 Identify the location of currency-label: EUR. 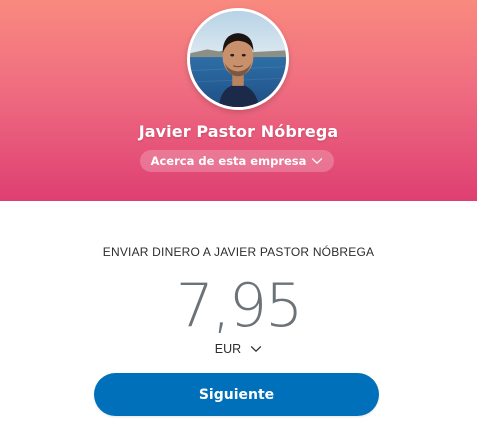
(228, 349).